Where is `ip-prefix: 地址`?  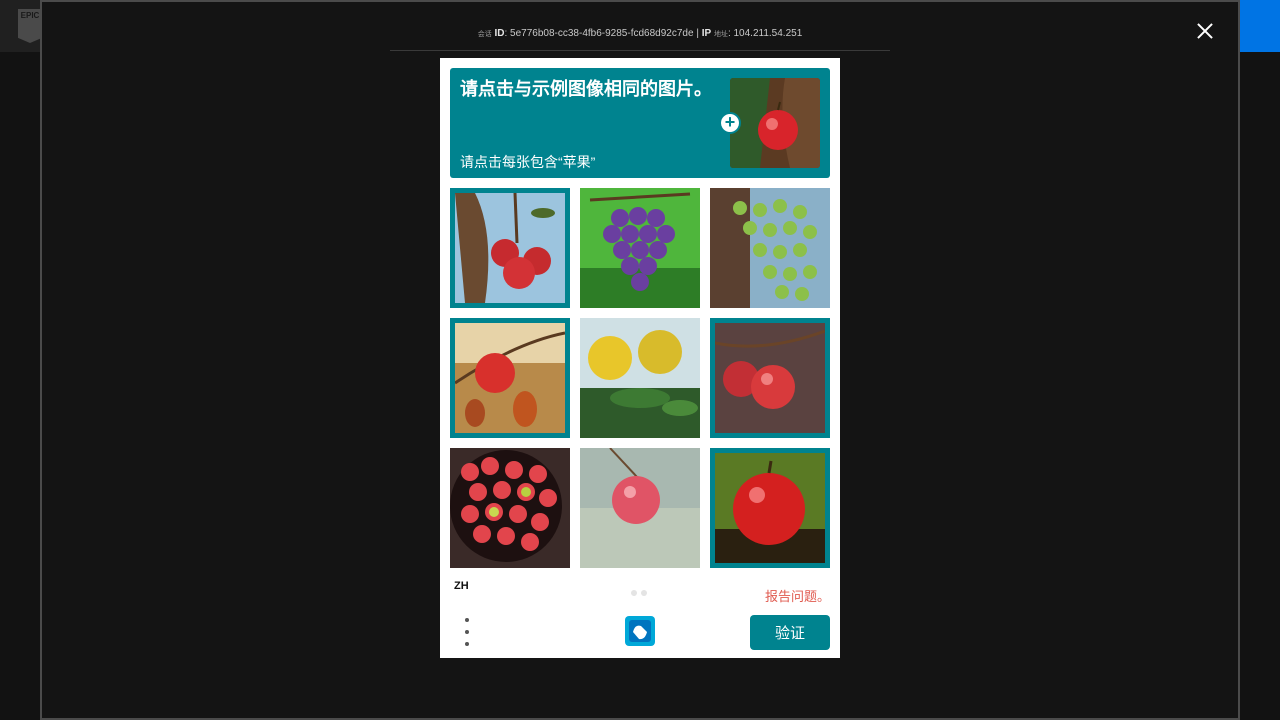 ip-prefix: 地址 is located at coordinates (720, 34).